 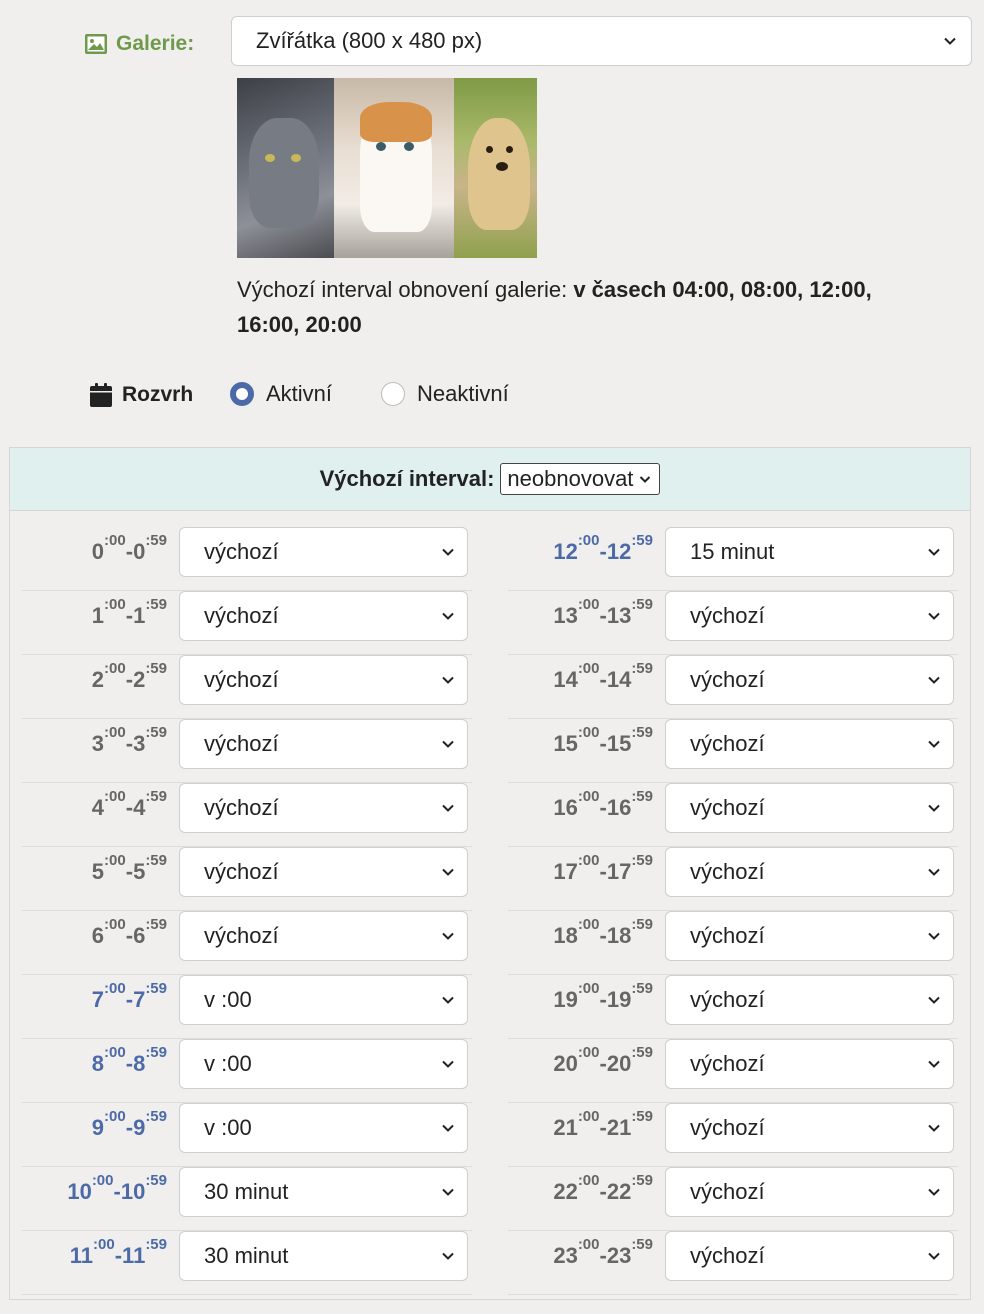 I want to click on radio-active-label: Aktivní, so click(x=299, y=393).